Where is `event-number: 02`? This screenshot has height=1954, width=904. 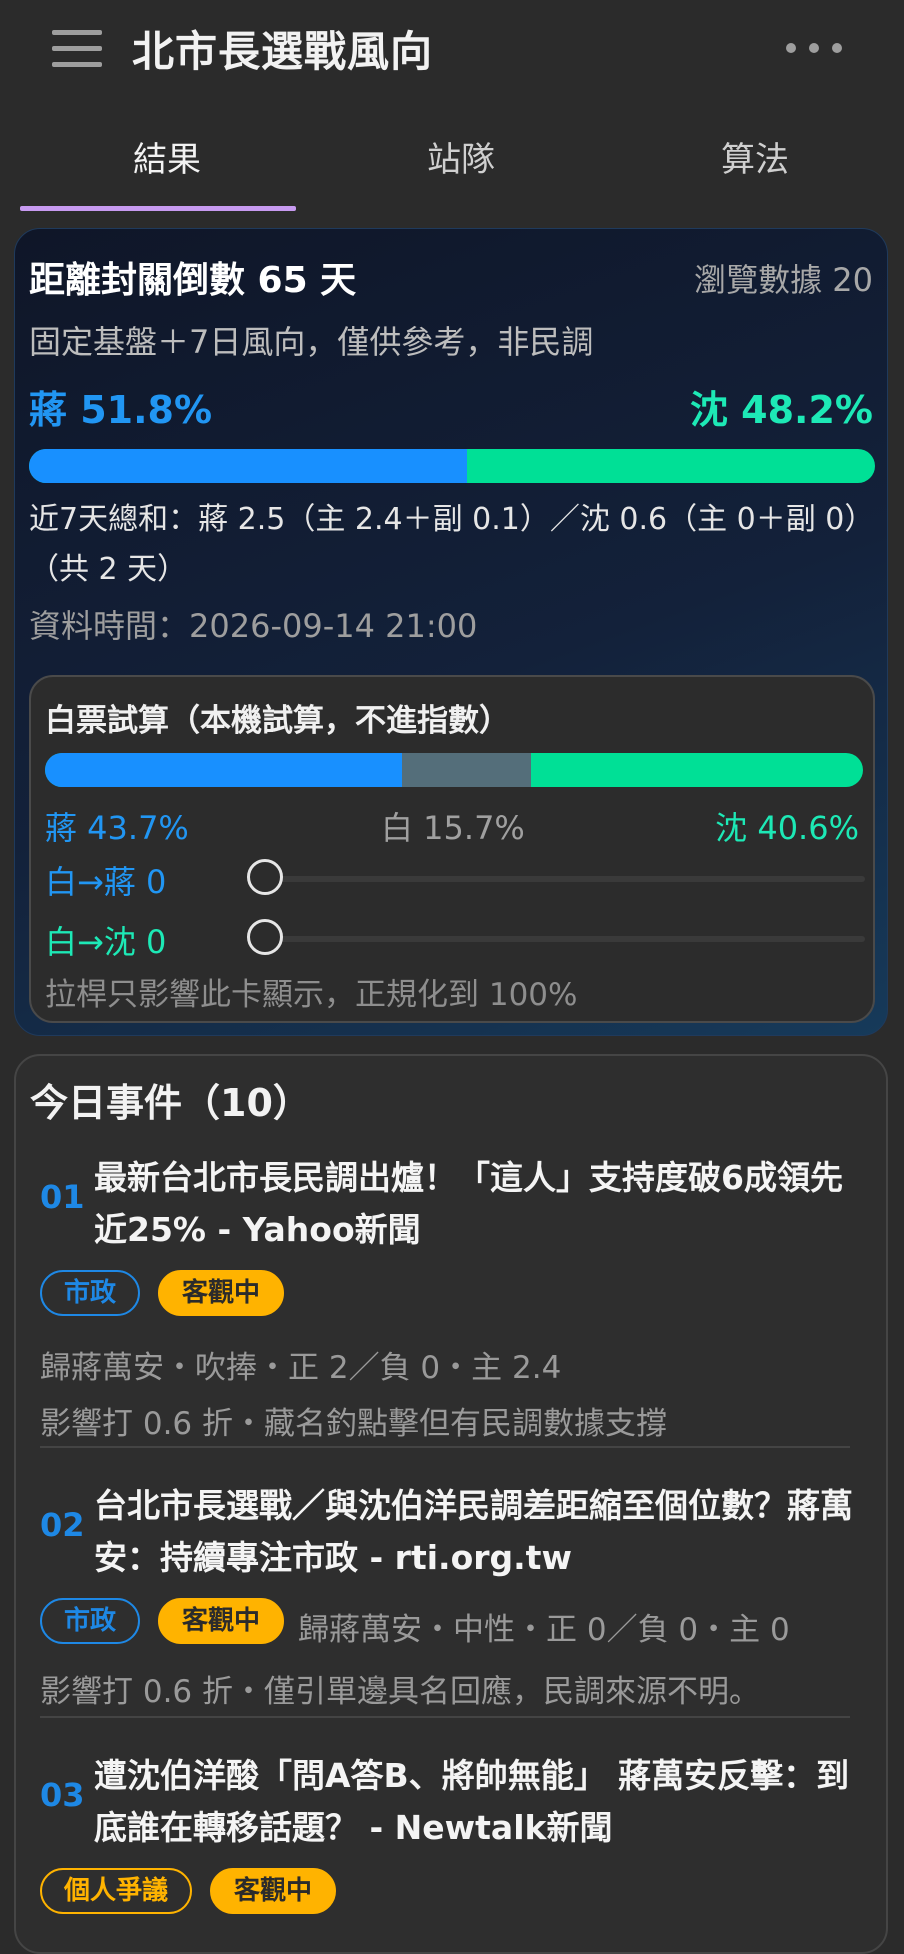 event-number: 02 is located at coordinates (62, 1525).